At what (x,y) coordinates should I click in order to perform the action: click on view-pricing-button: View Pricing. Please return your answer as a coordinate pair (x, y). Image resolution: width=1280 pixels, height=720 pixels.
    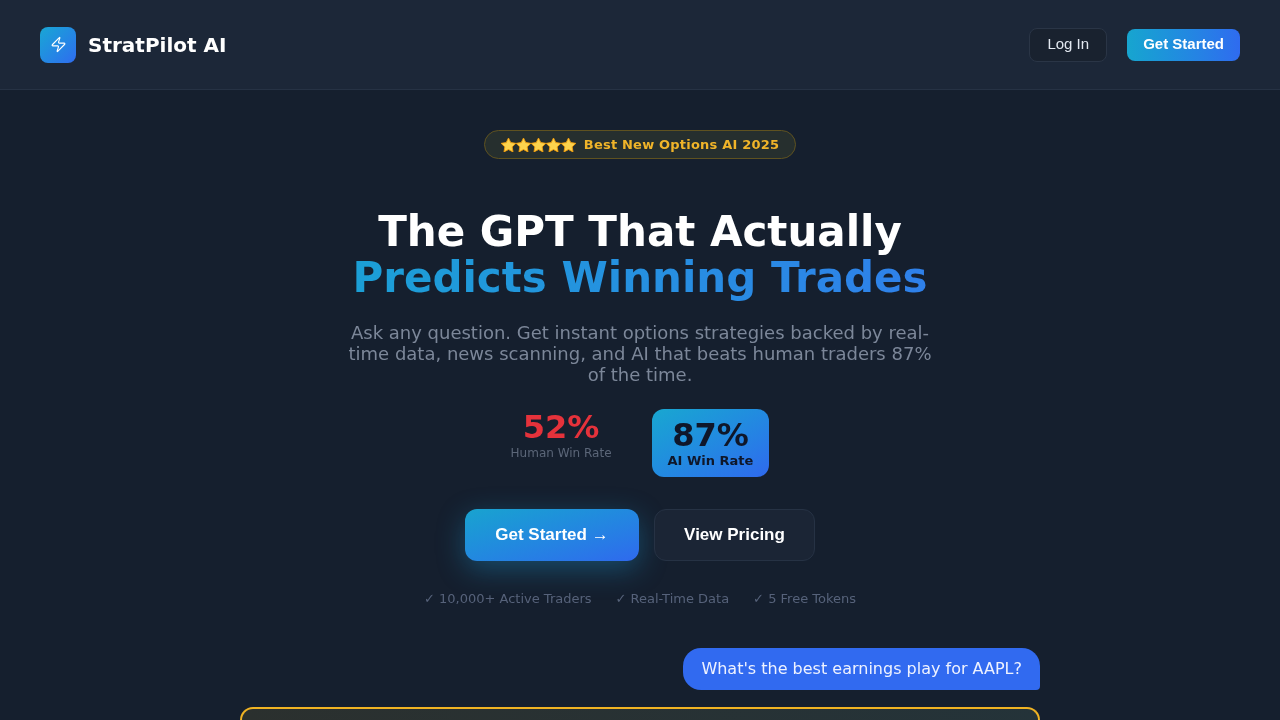
    Looking at the image, I should click on (734, 535).